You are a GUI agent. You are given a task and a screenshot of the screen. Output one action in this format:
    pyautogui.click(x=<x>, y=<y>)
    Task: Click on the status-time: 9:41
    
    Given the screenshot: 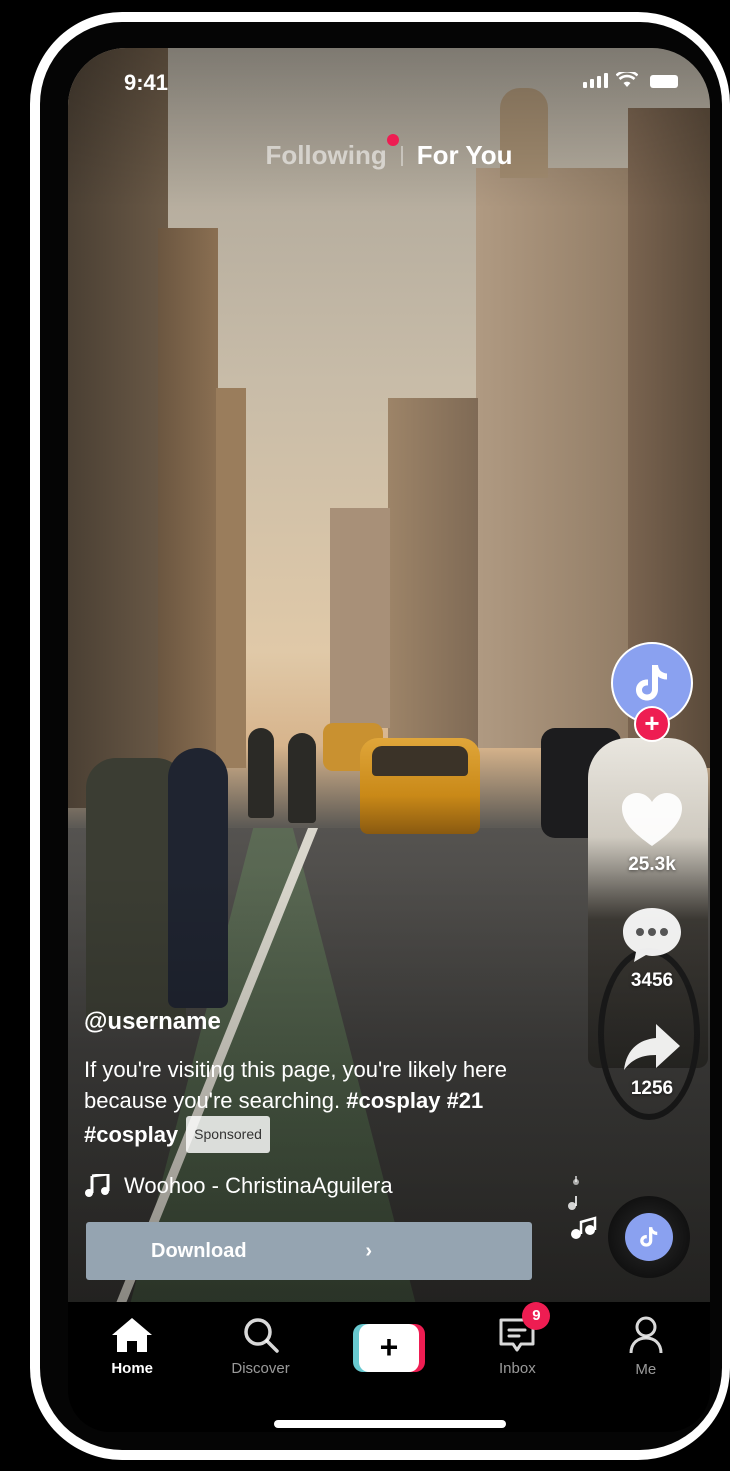 What is the action you would take?
    pyautogui.click(x=146, y=82)
    